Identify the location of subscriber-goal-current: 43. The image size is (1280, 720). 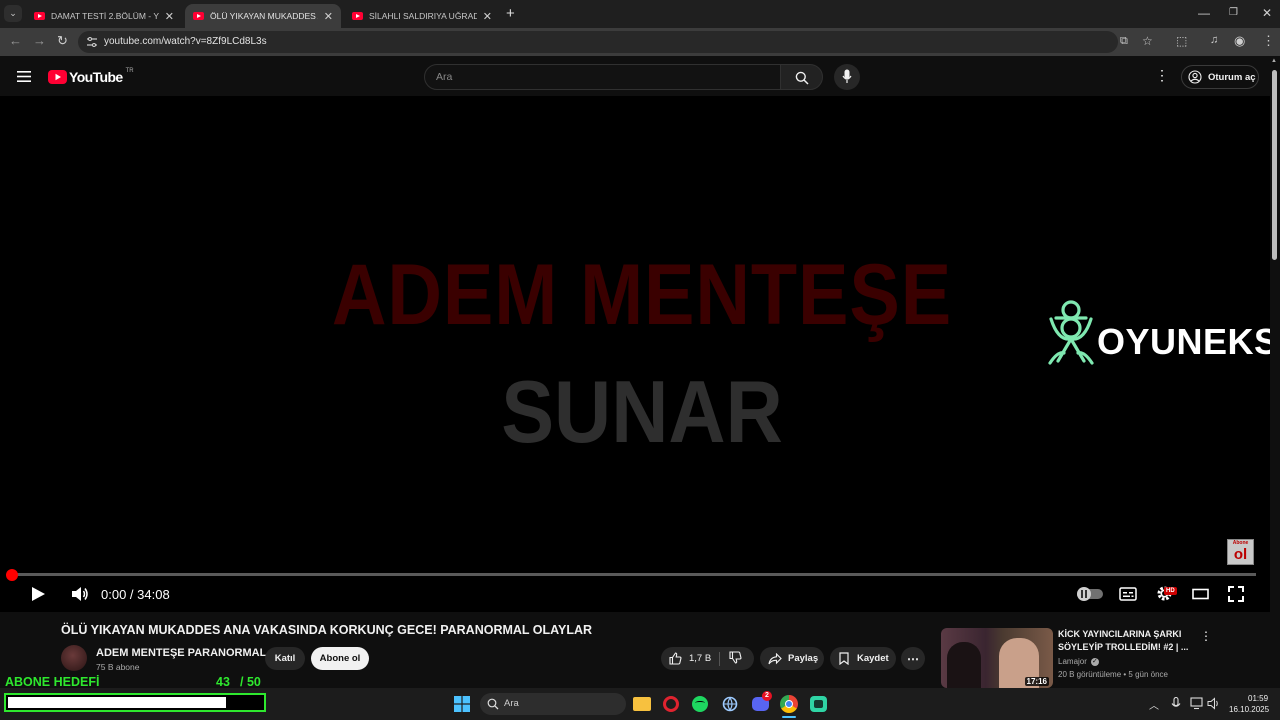
(223, 682).